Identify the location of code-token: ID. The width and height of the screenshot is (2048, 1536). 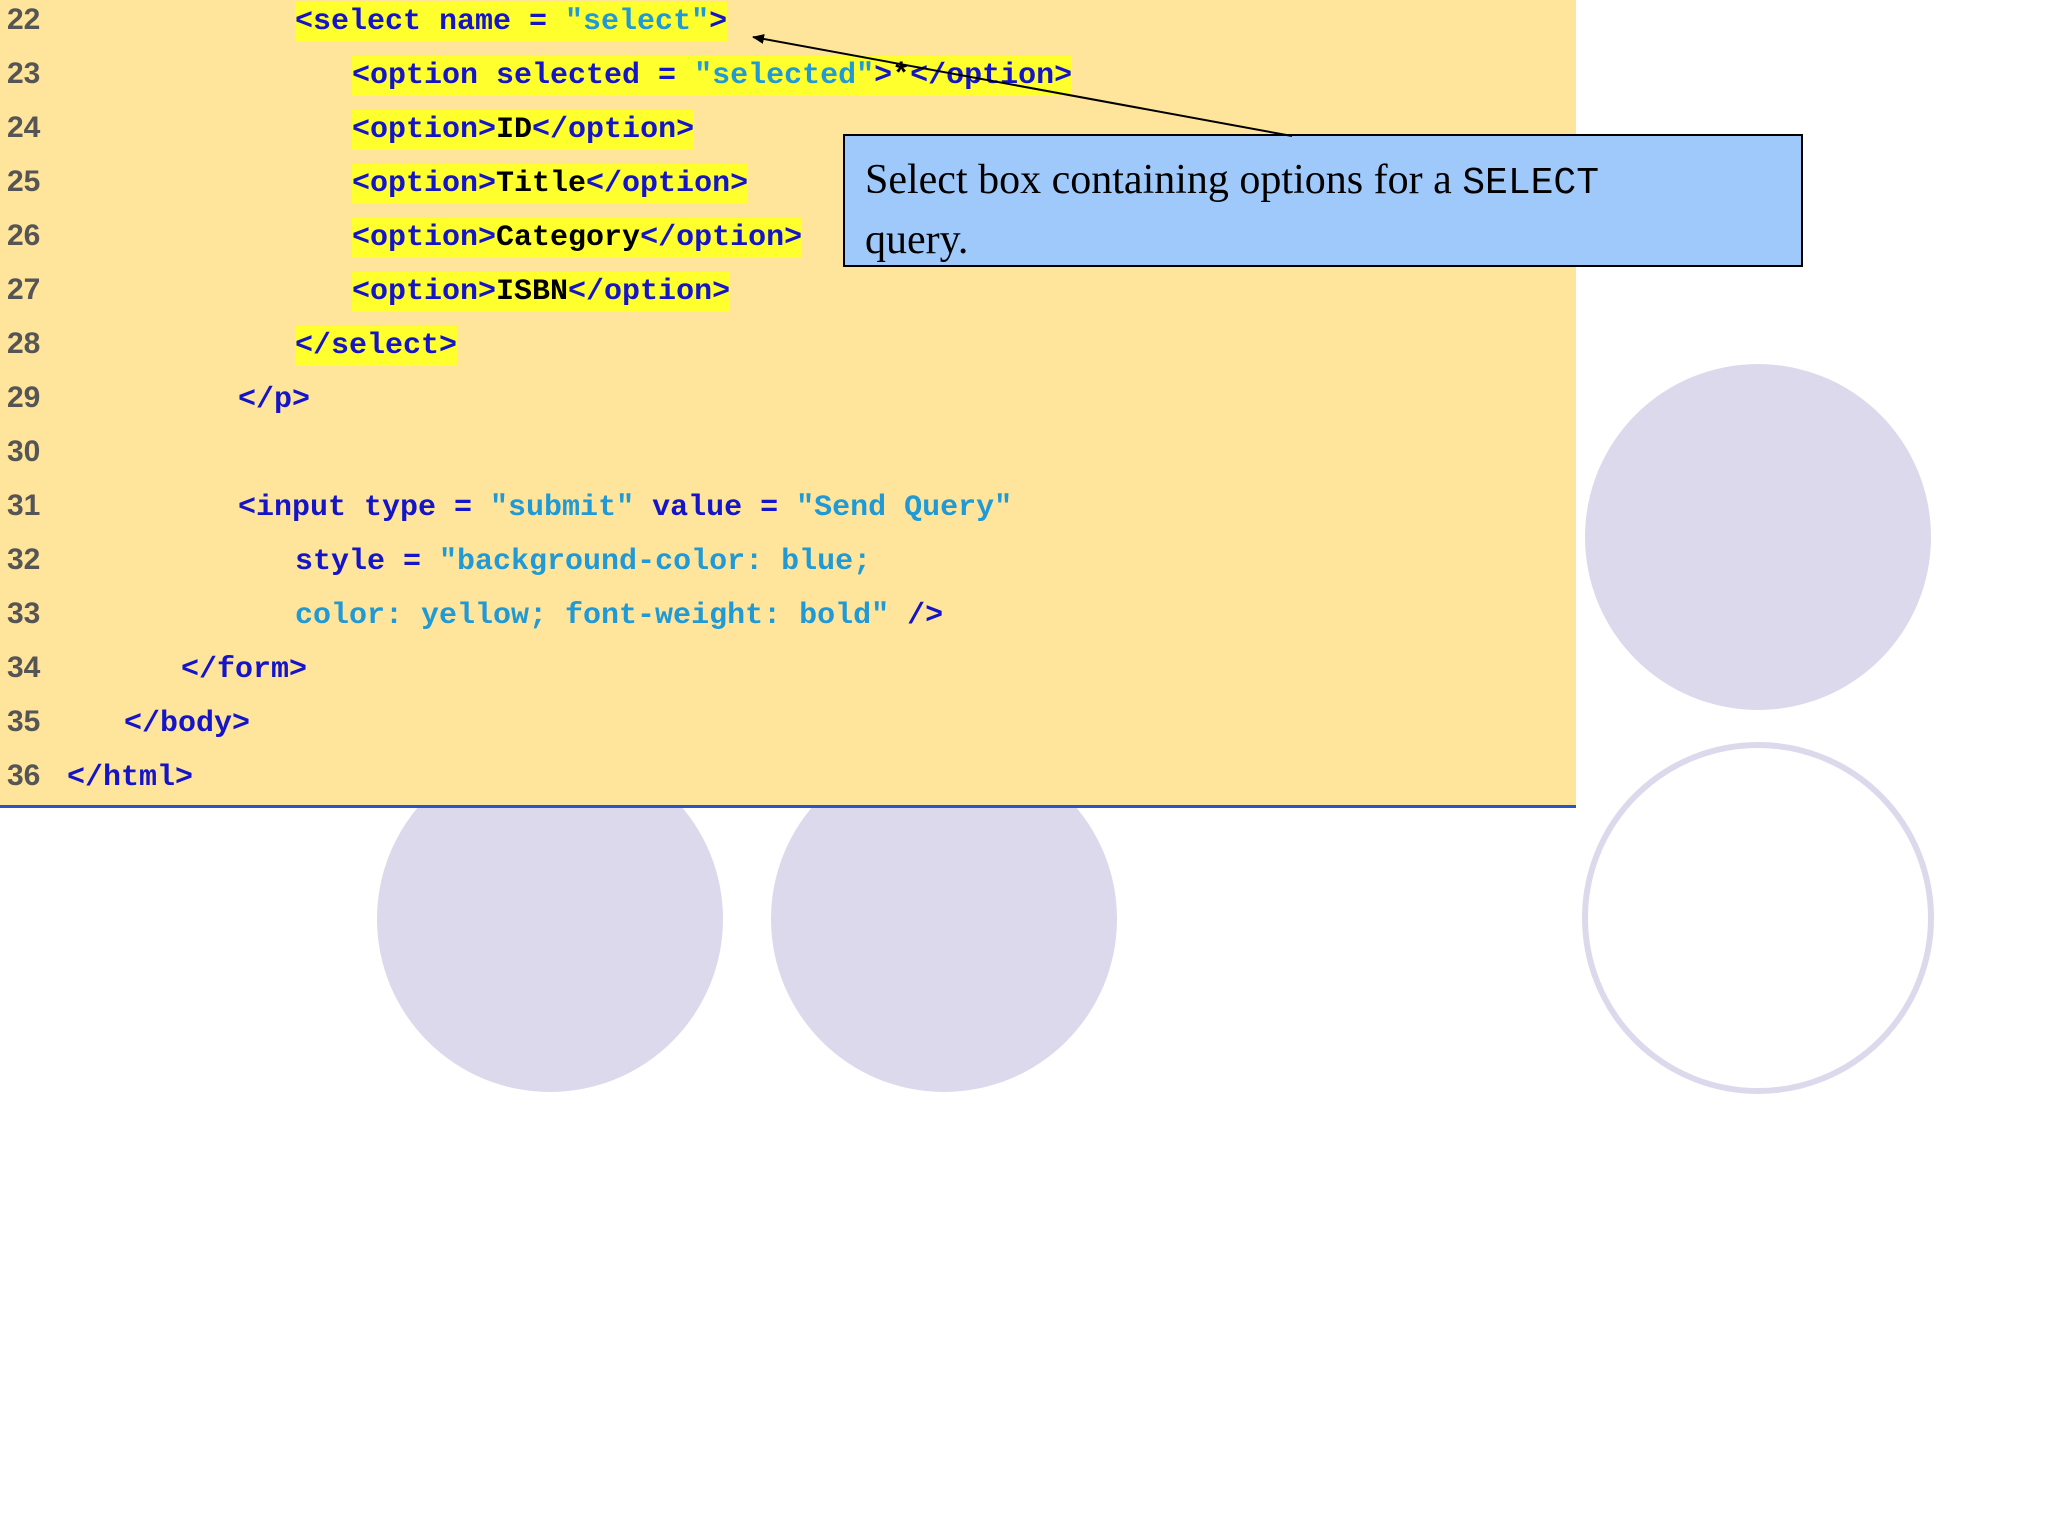
(514, 130).